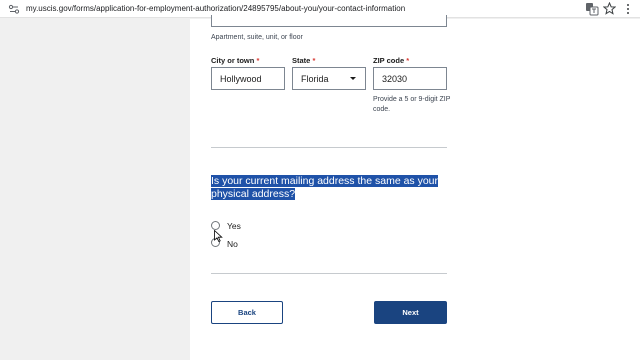  Describe the element at coordinates (215, 225) in the screenshot. I see `radio-yes` at that location.